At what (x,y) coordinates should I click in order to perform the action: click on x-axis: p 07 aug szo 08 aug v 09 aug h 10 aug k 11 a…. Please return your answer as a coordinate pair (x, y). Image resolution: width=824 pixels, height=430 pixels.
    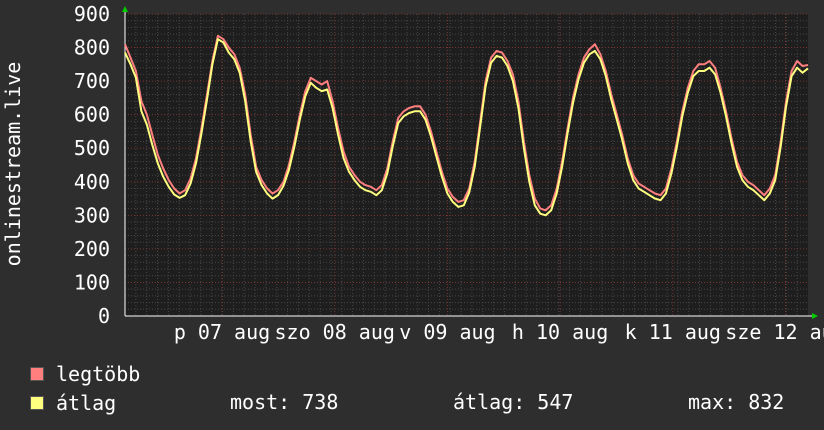
    Looking at the image, I should click on (474, 328).